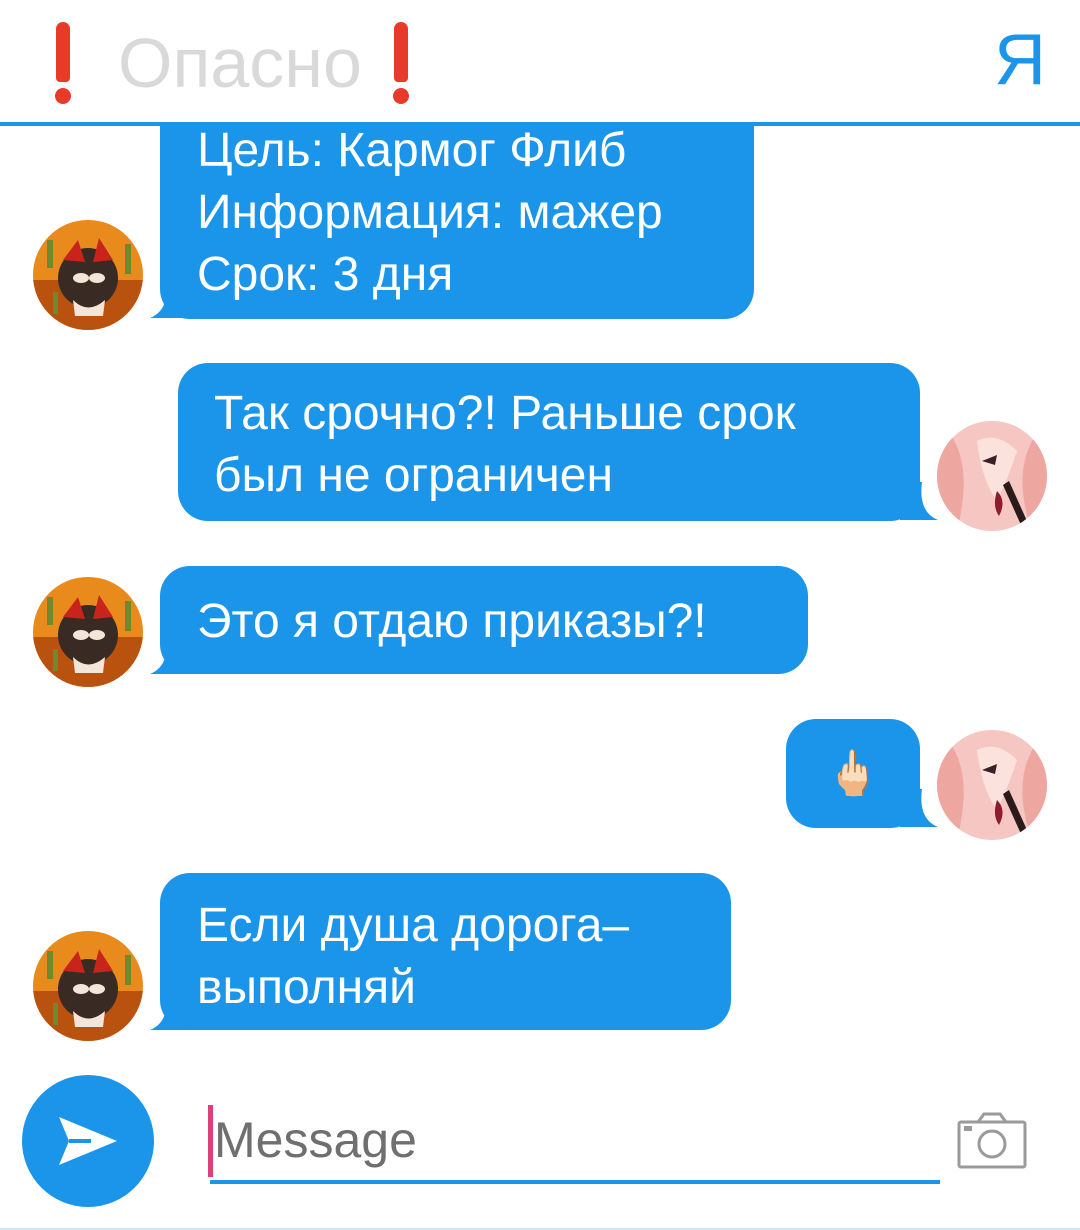 The image size is (1080, 1230). I want to click on send-button, so click(88, 1141).